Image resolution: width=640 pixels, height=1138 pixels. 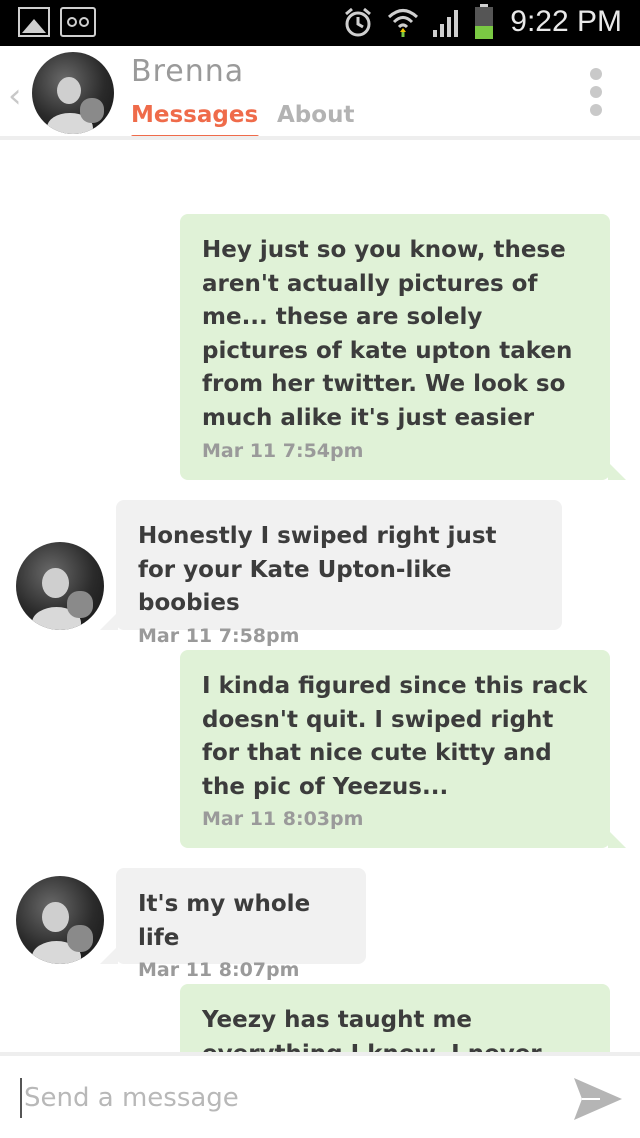 I want to click on wifi-icon, so click(x=403, y=22).